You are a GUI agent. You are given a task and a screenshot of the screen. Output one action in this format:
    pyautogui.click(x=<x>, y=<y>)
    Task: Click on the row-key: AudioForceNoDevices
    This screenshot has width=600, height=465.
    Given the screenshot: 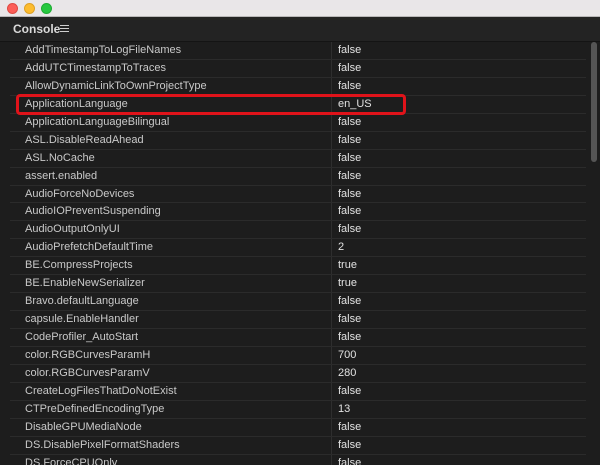 What is the action you would take?
    pyautogui.click(x=171, y=194)
    